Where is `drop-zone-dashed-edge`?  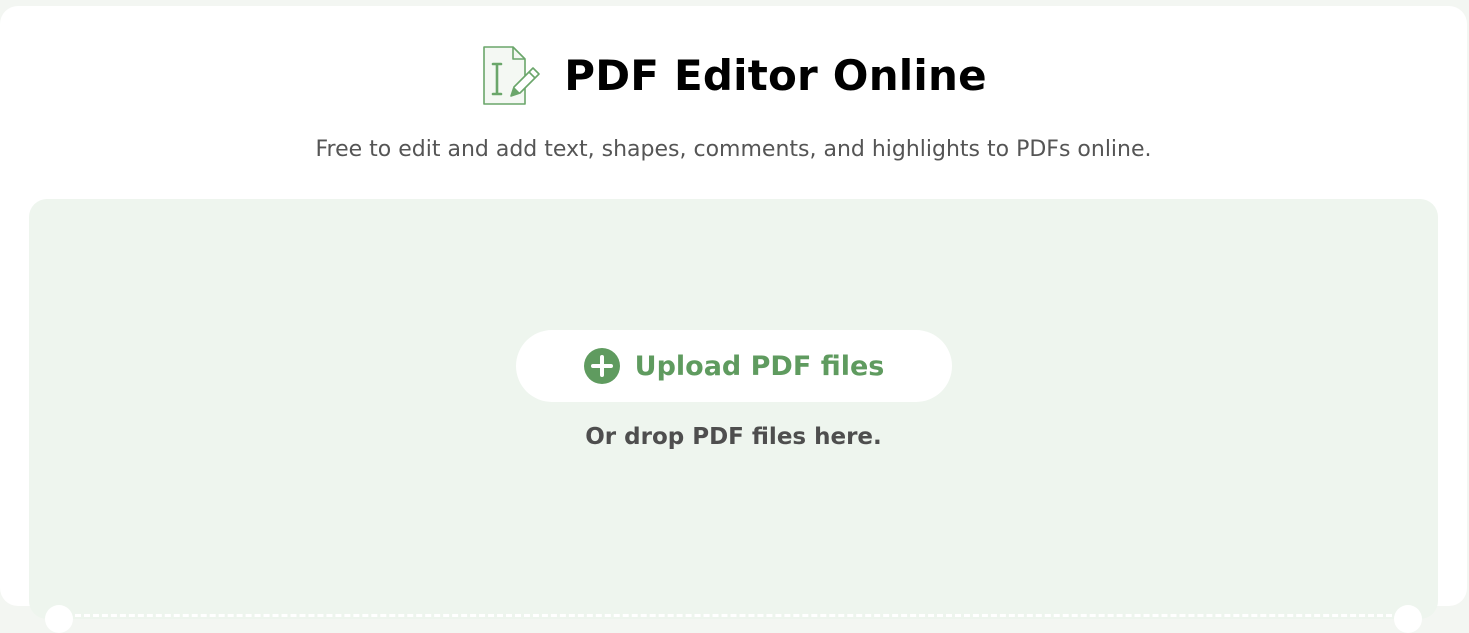 drop-zone-dashed-edge is located at coordinates (733, 615).